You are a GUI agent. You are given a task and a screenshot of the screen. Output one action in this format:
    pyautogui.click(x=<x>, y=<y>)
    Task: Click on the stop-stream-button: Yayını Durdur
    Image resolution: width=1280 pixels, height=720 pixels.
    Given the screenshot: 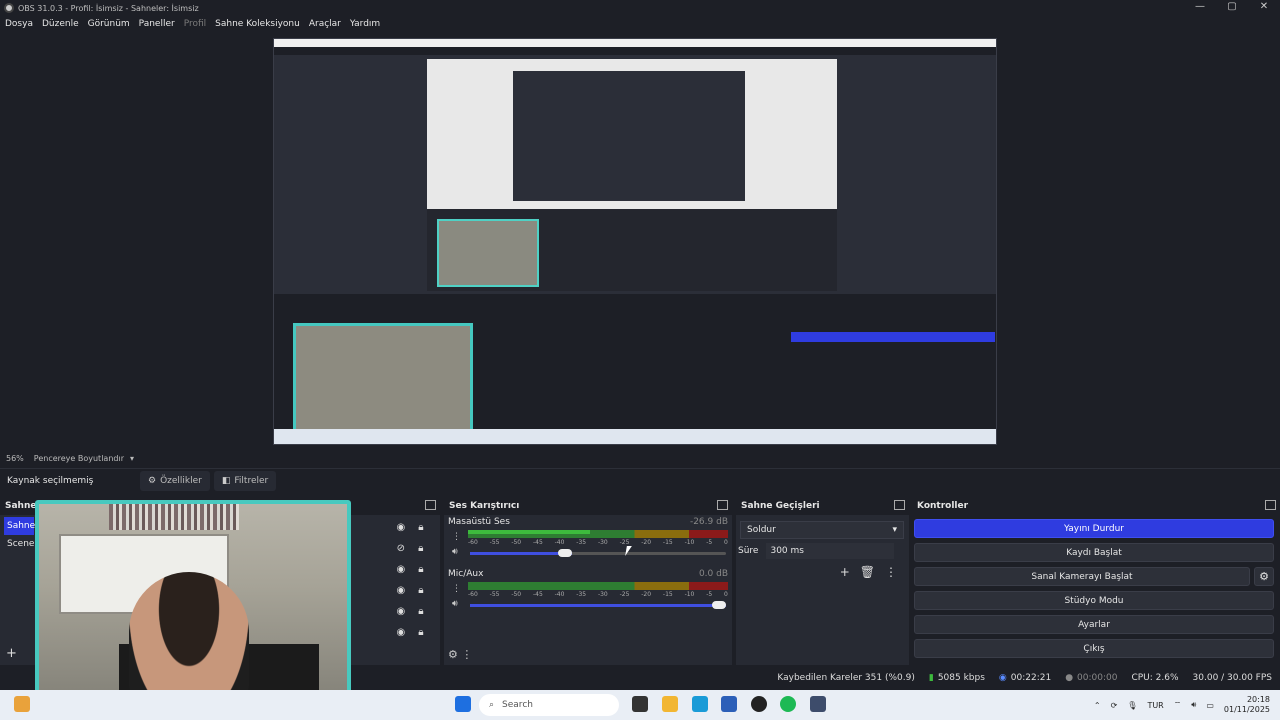 What is the action you would take?
    pyautogui.click(x=1094, y=528)
    